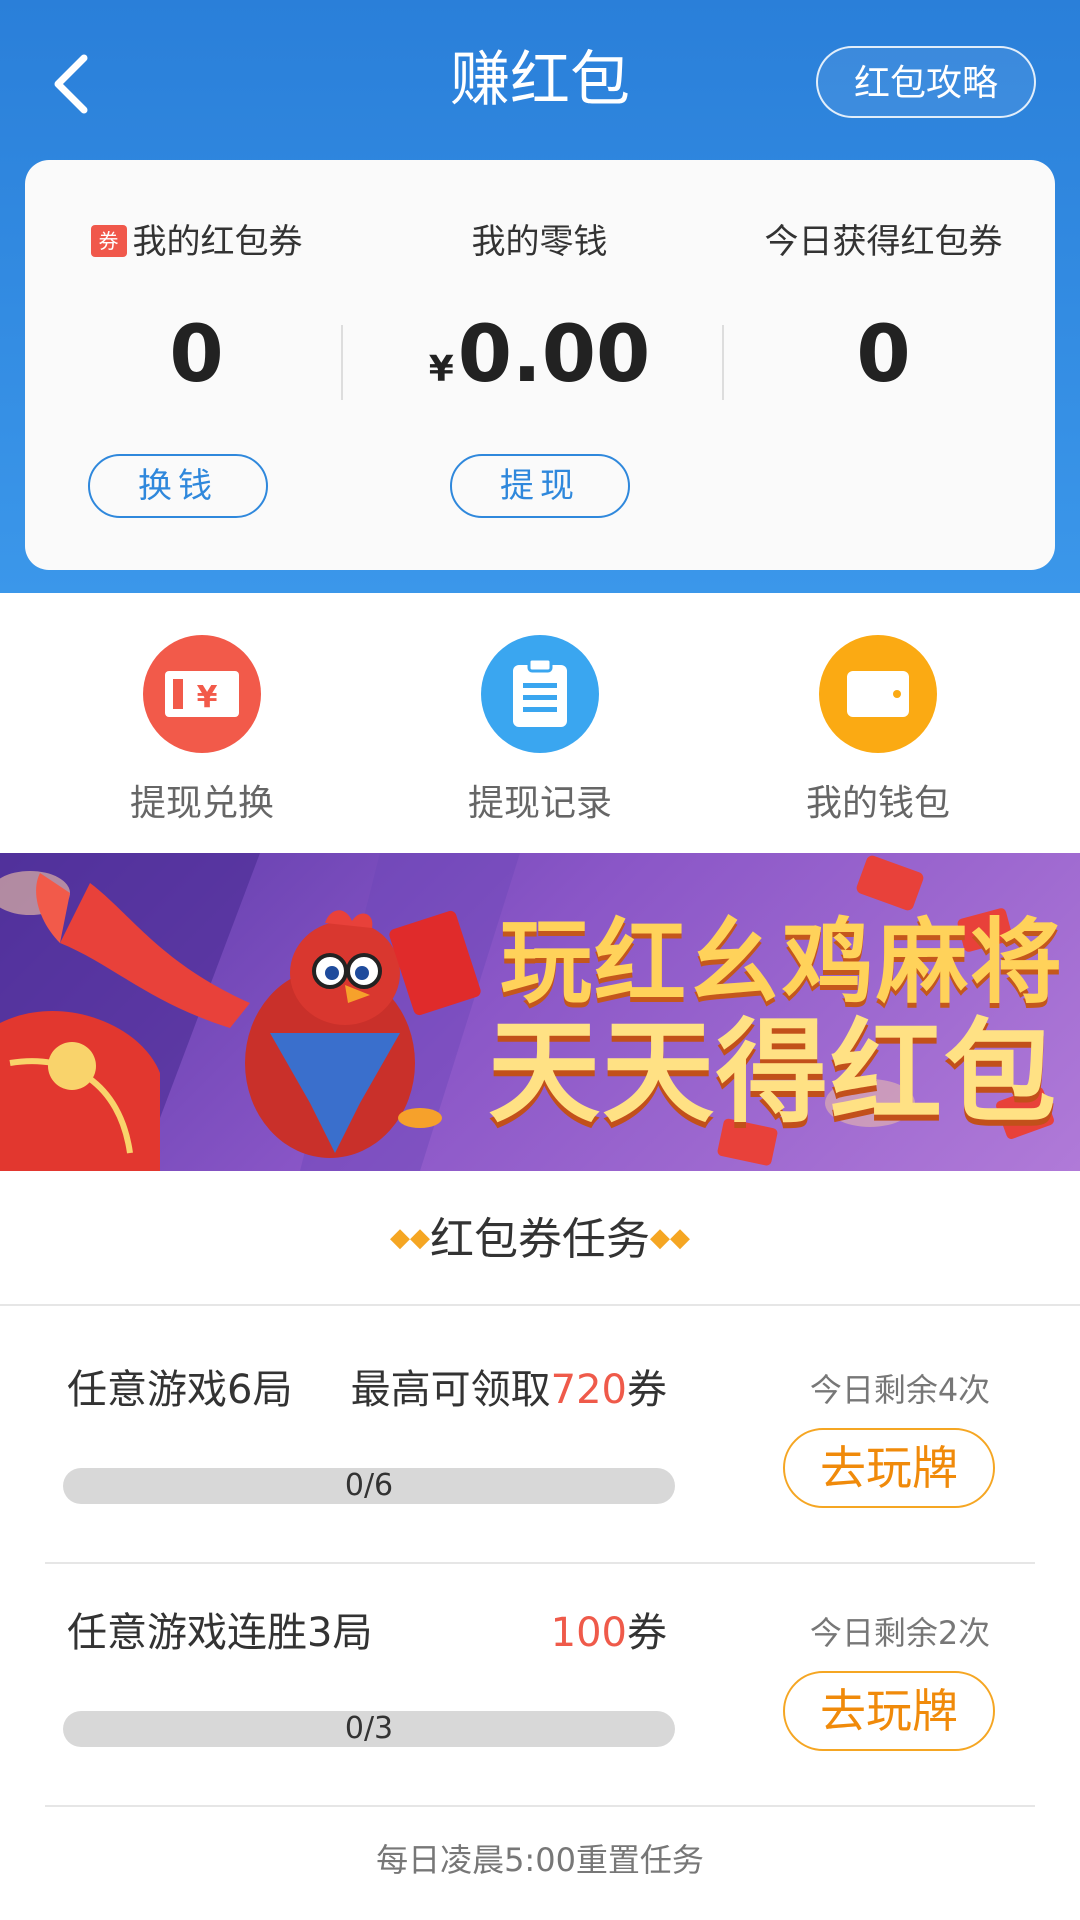  I want to click on progress-bar: 0/6, so click(369, 1486).